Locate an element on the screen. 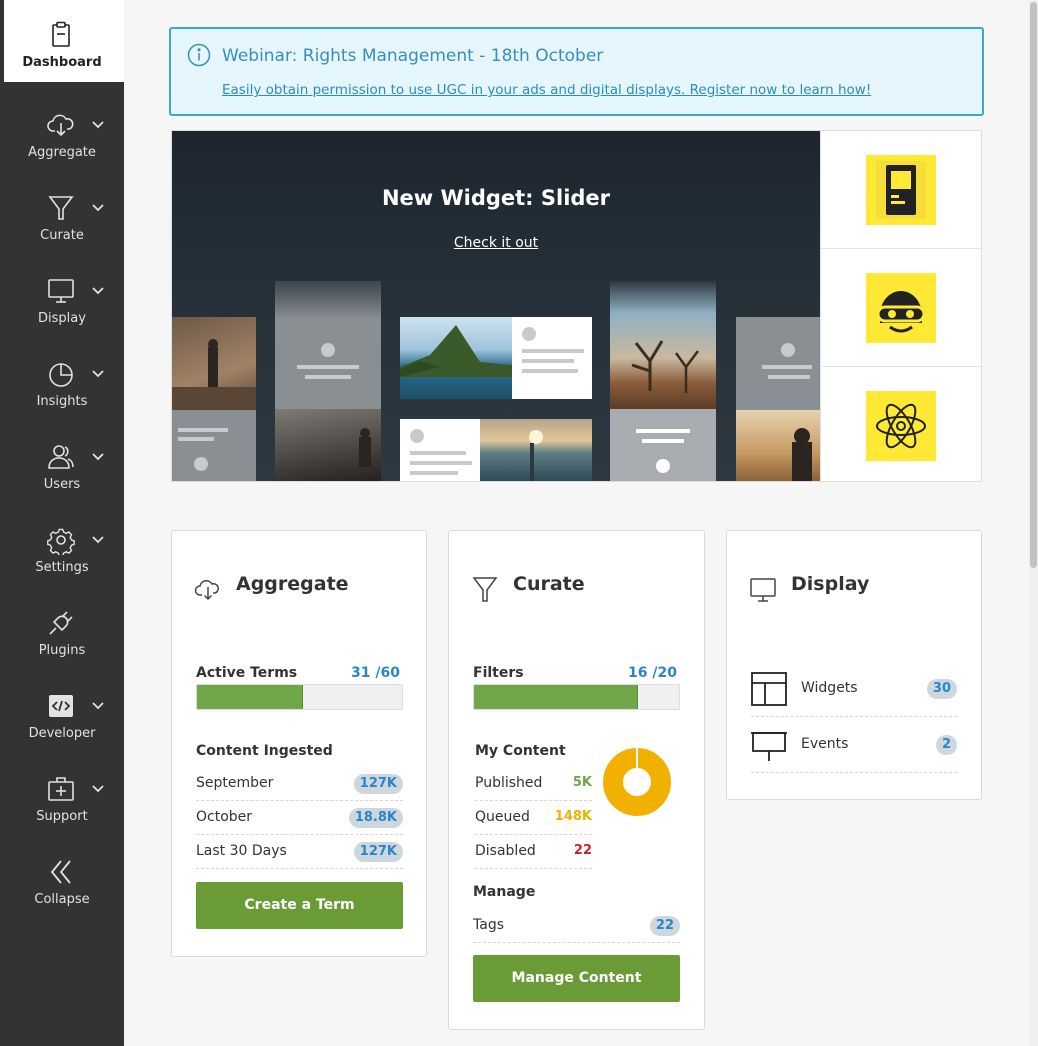 Image resolution: width=1038 pixels, height=1046 pixels. pilot-helmet-icon is located at coordinates (901, 308).